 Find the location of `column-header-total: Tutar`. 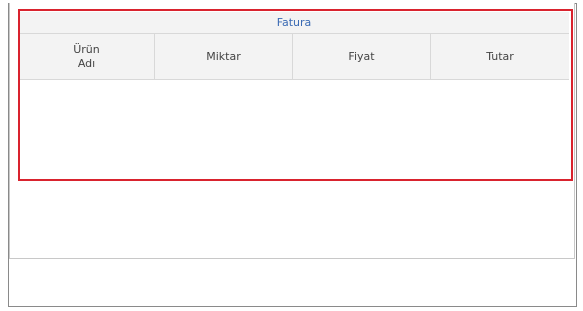

column-header-total: Tutar is located at coordinates (500, 56).